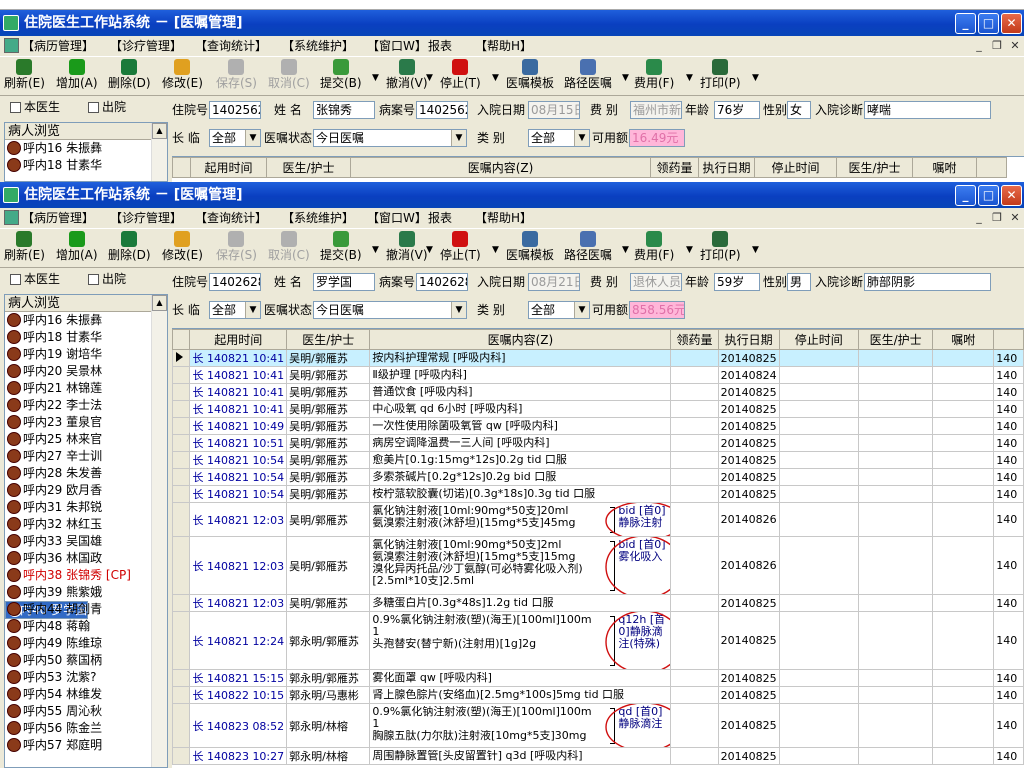 The width and height of the screenshot is (1024, 768). I want to click on column-header: 起用时间, so click(228, 167).